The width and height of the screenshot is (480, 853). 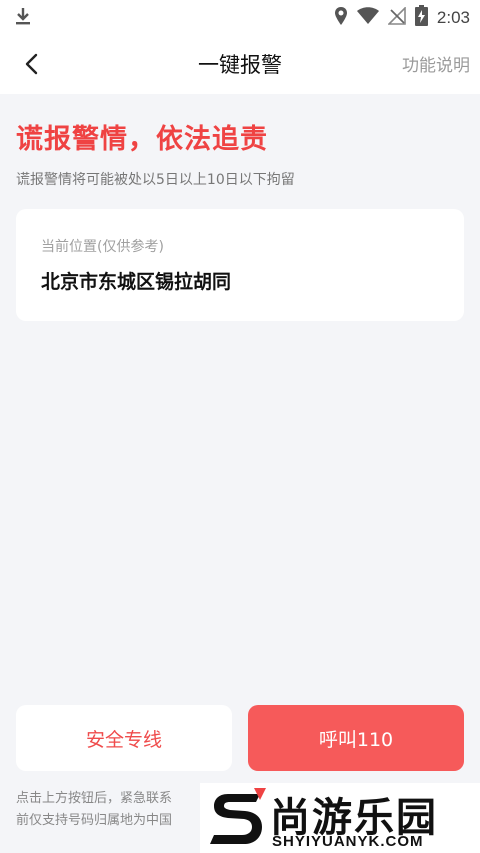 What do you see at coordinates (240, 16) in the screenshot?
I see `status-bar: 2:03` at bounding box center [240, 16].